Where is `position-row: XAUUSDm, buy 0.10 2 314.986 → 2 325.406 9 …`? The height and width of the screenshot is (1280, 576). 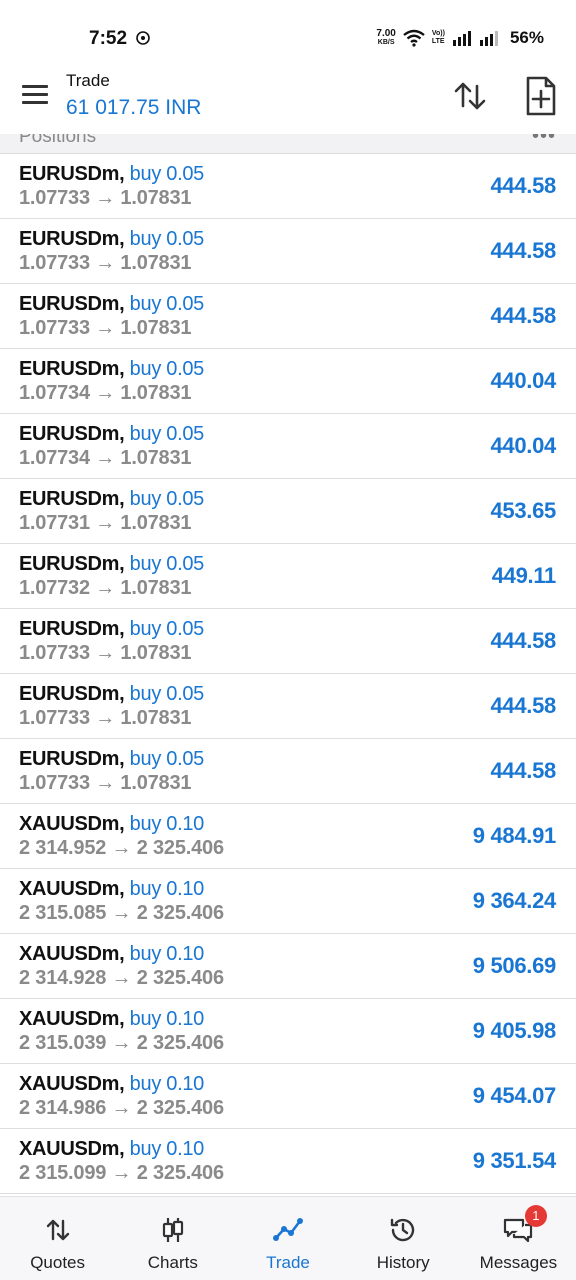
position-row: XAUUSDm, buy 0.10 2 314.986 → 2 325.406 9 … is located at coordinates (288, 1096).